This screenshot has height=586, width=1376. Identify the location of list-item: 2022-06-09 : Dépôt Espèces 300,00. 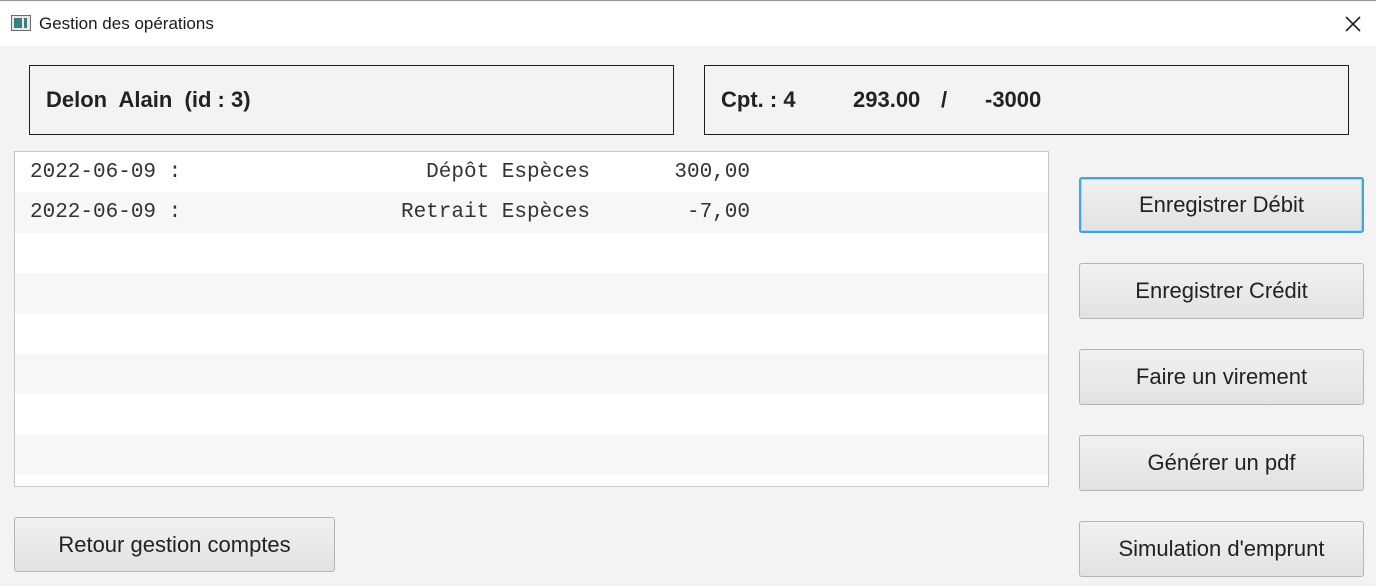
(531, 172).